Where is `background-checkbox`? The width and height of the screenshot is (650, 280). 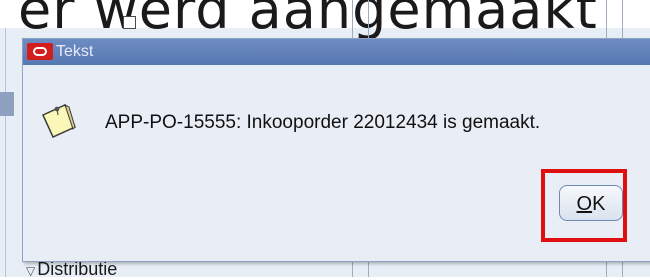 background-checkbox is located at coordinates (129, 22).